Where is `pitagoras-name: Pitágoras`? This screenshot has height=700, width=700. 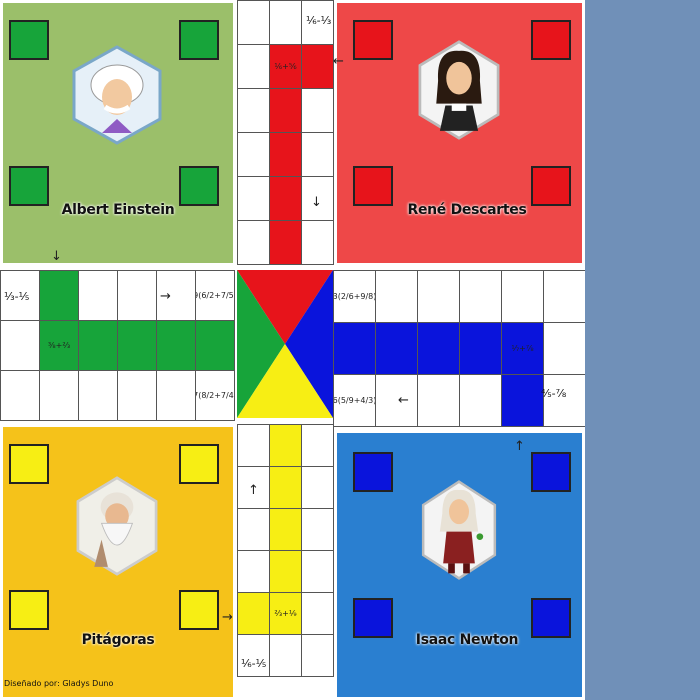 pitagoras-name: Pitágoras is located at coordinates (118, 640).